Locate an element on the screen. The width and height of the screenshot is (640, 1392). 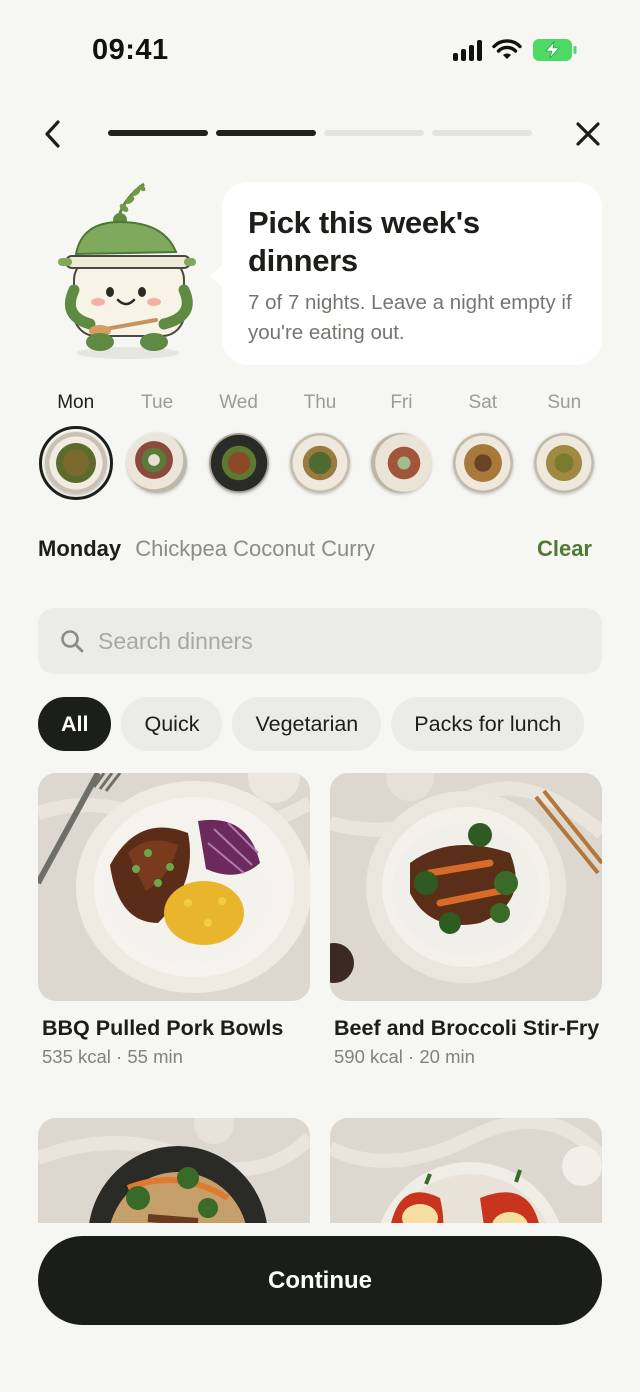
close-button is located at coordinates (588, 134).